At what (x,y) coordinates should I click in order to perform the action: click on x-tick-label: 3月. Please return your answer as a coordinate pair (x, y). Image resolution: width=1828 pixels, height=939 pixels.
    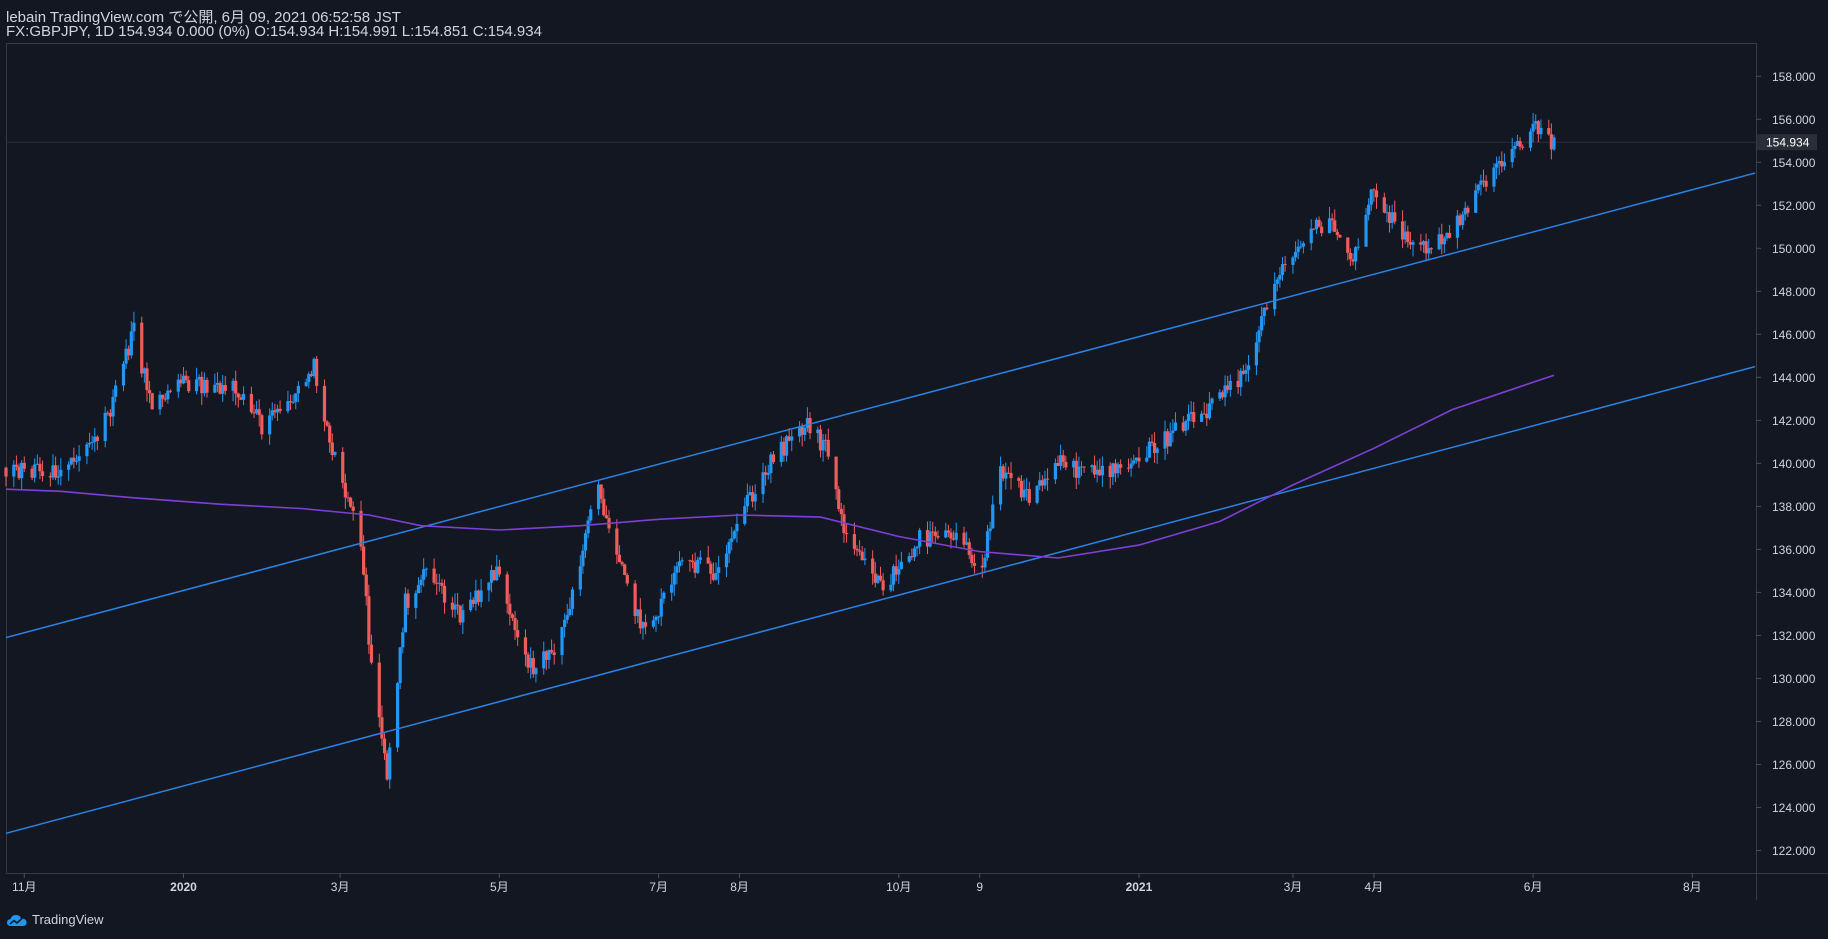
    Looking at the image, I should click on (1293, 887).